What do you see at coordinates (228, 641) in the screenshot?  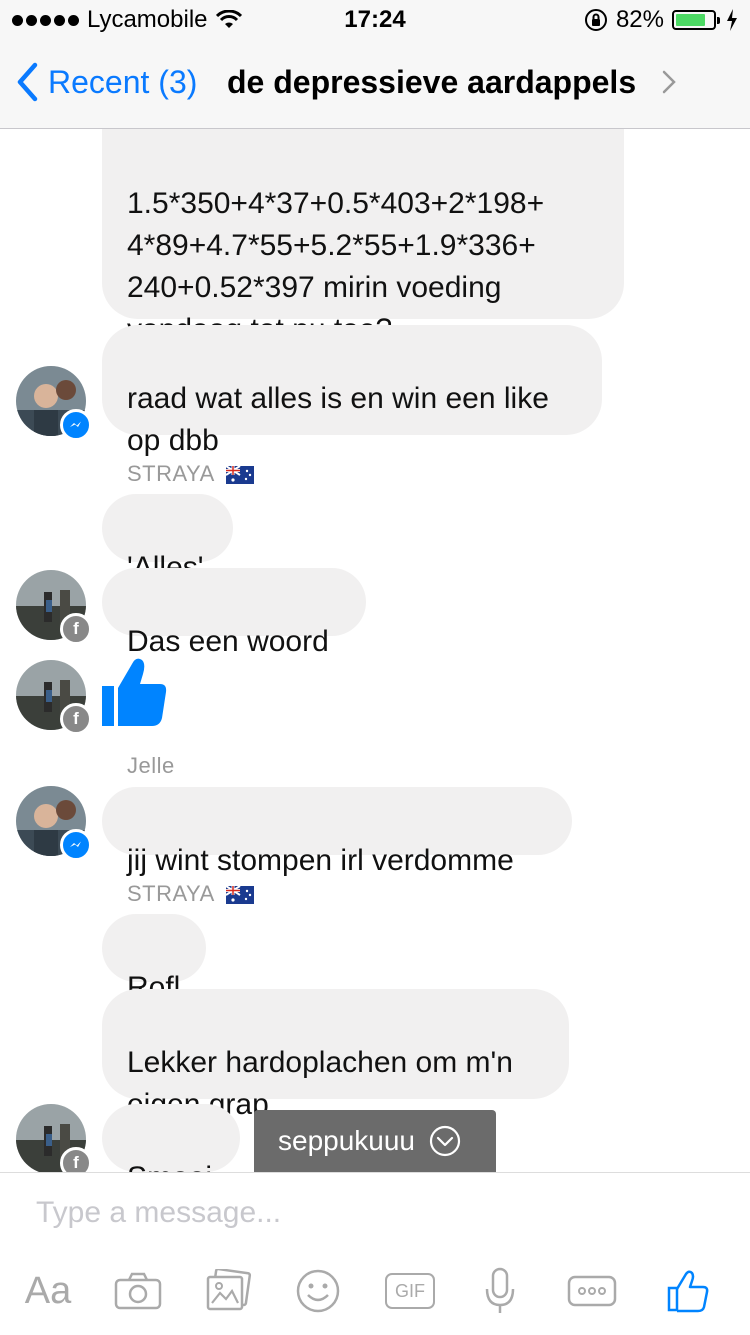 I see `message-text: Das een woord` at bounding box center [228, 641].